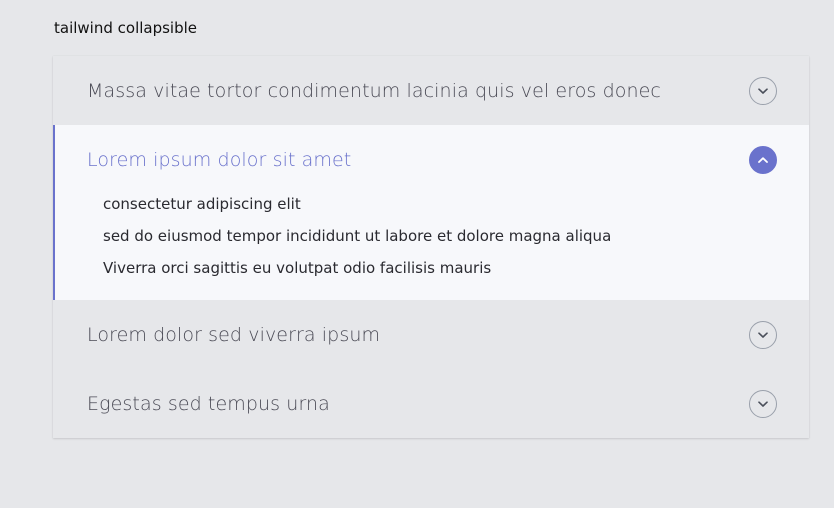  I want to click on chevron-up-icon, so click(763, 159).